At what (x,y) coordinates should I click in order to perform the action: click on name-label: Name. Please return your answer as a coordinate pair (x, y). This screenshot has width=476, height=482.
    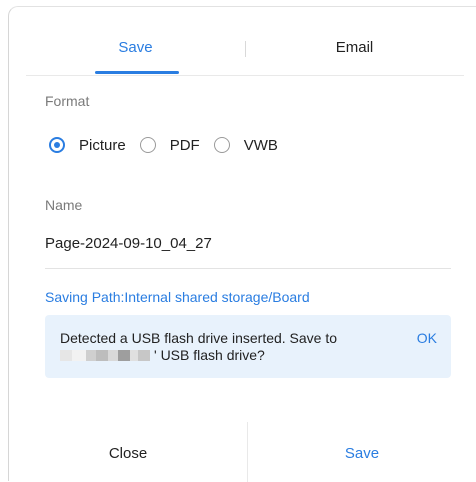
    Looking at the image, I should click on (64, 205).